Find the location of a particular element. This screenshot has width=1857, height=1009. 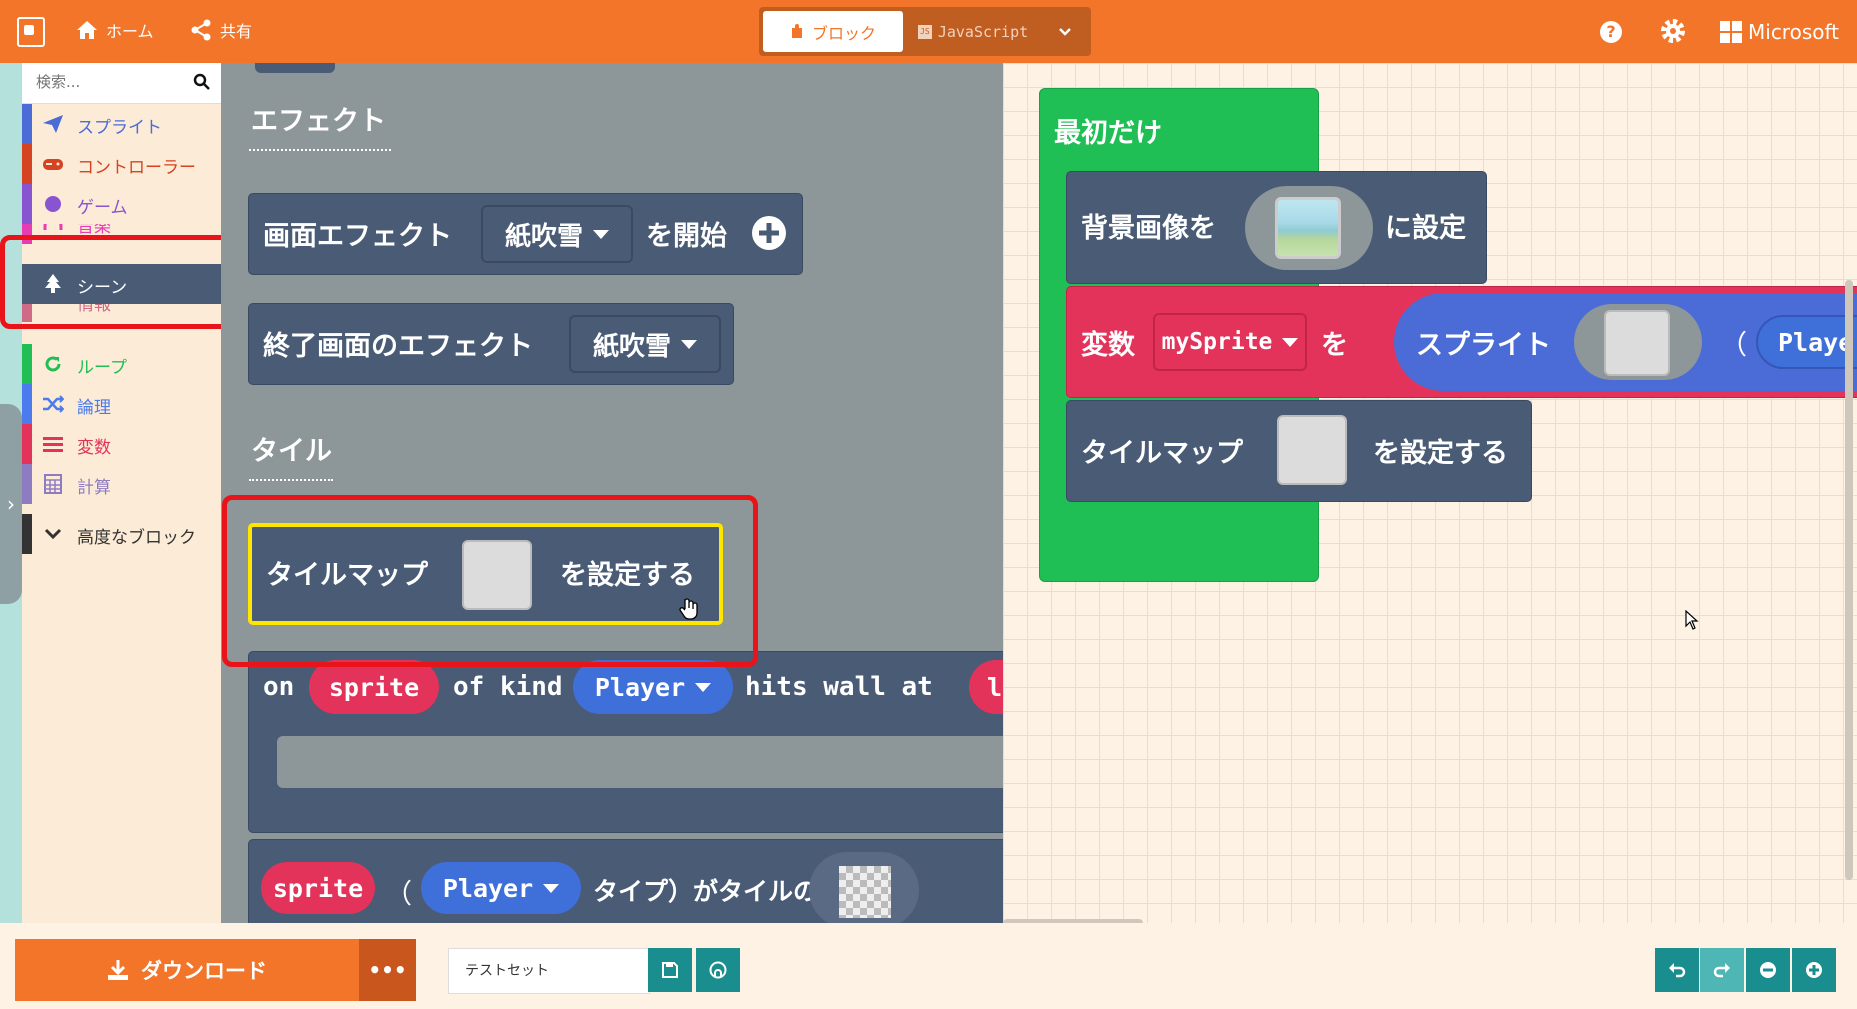

category-math: 計算 is located at coordinates (121, 484).